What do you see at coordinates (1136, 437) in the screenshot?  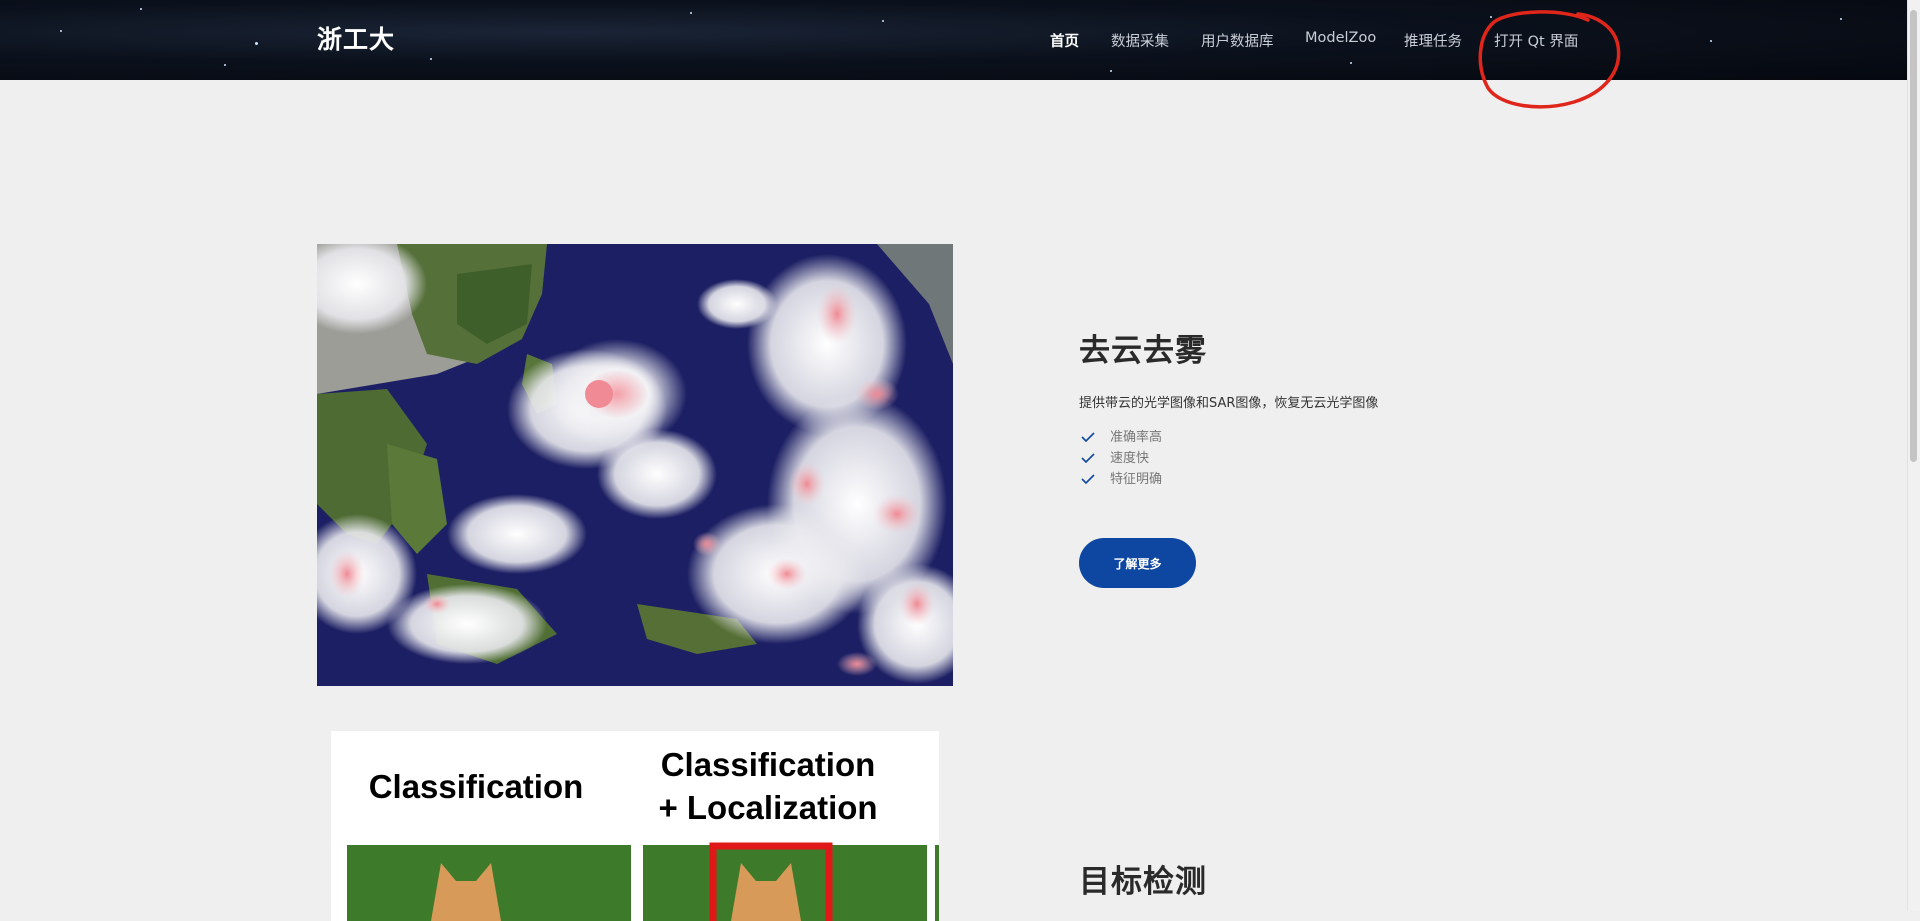 I see `feature-point-label: 准确率高` at bounding box center [1136, 437].